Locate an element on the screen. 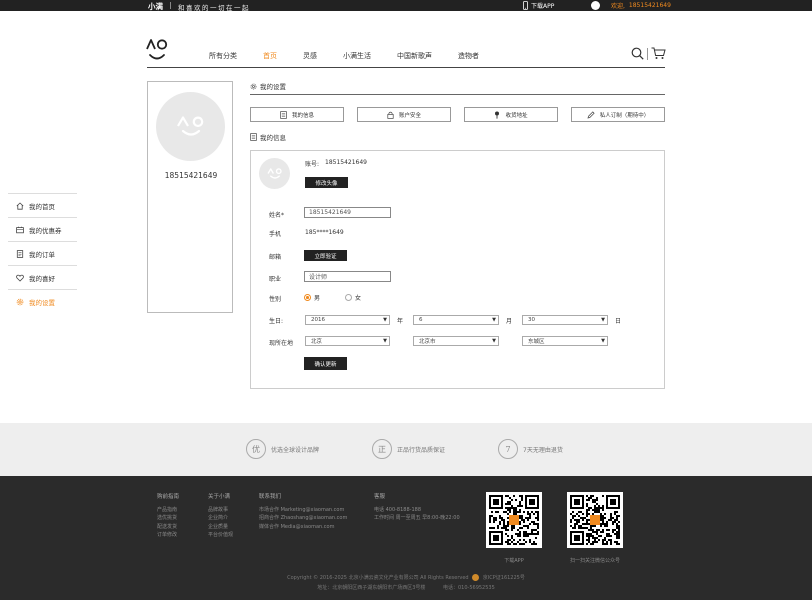 The height and width of the screenshot is (600, 812). settings-header: 我的设置 is located at coordinates (268, 86).